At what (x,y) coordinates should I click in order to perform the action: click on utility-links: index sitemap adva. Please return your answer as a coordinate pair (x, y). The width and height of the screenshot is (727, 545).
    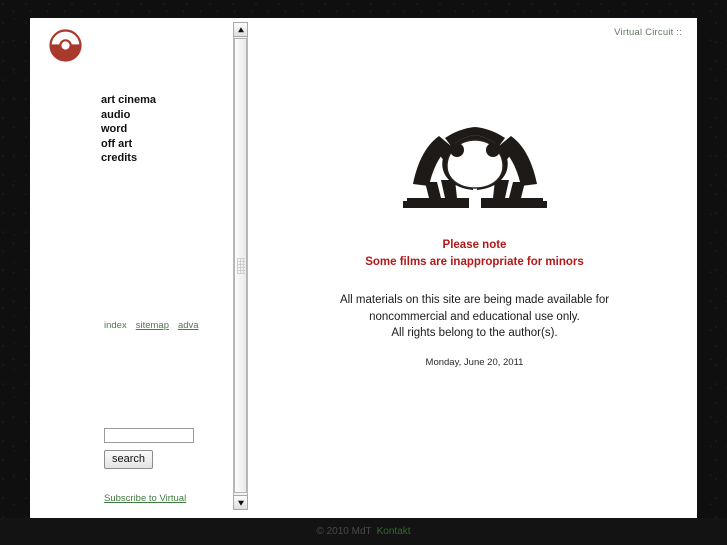
    Looking at the image, I should click on (156, 325).